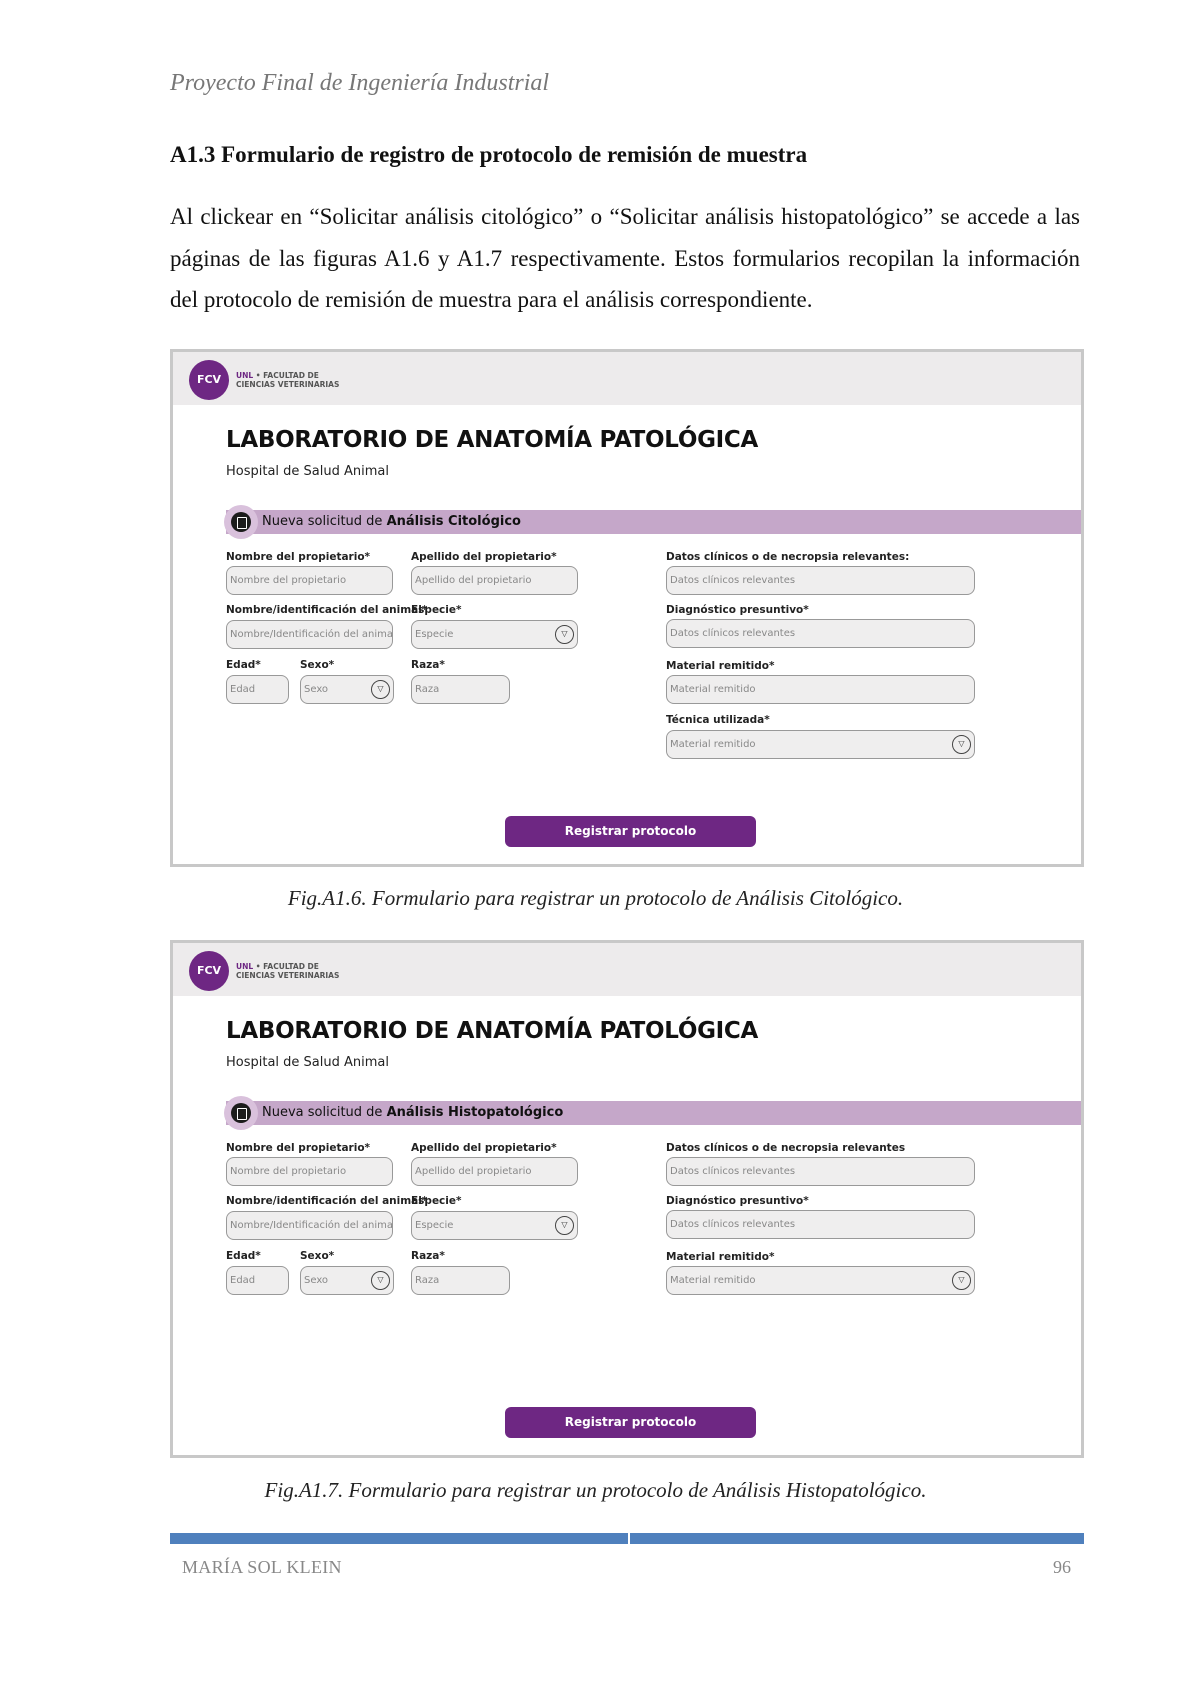 The width and height of the screenshot is (1191, 1684). I want to click on banner-analysis-type: Análisis Histopatológico, so click(475, 1112).